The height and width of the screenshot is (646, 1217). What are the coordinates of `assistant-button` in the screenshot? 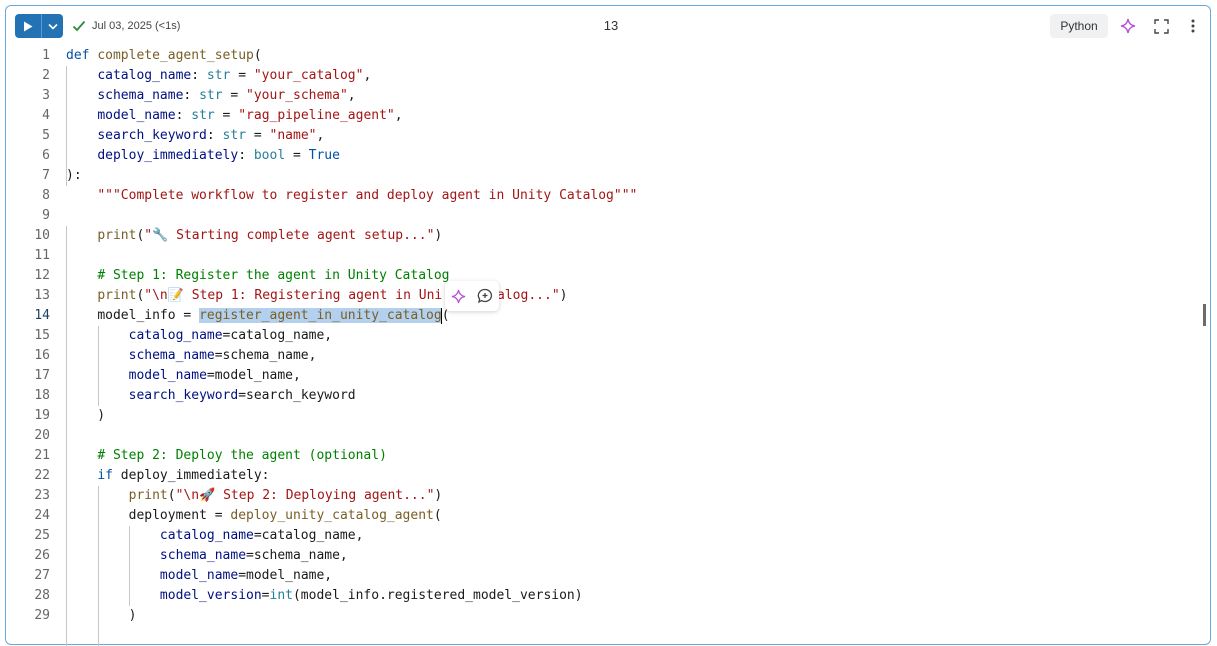 It's located at (1128, 26).